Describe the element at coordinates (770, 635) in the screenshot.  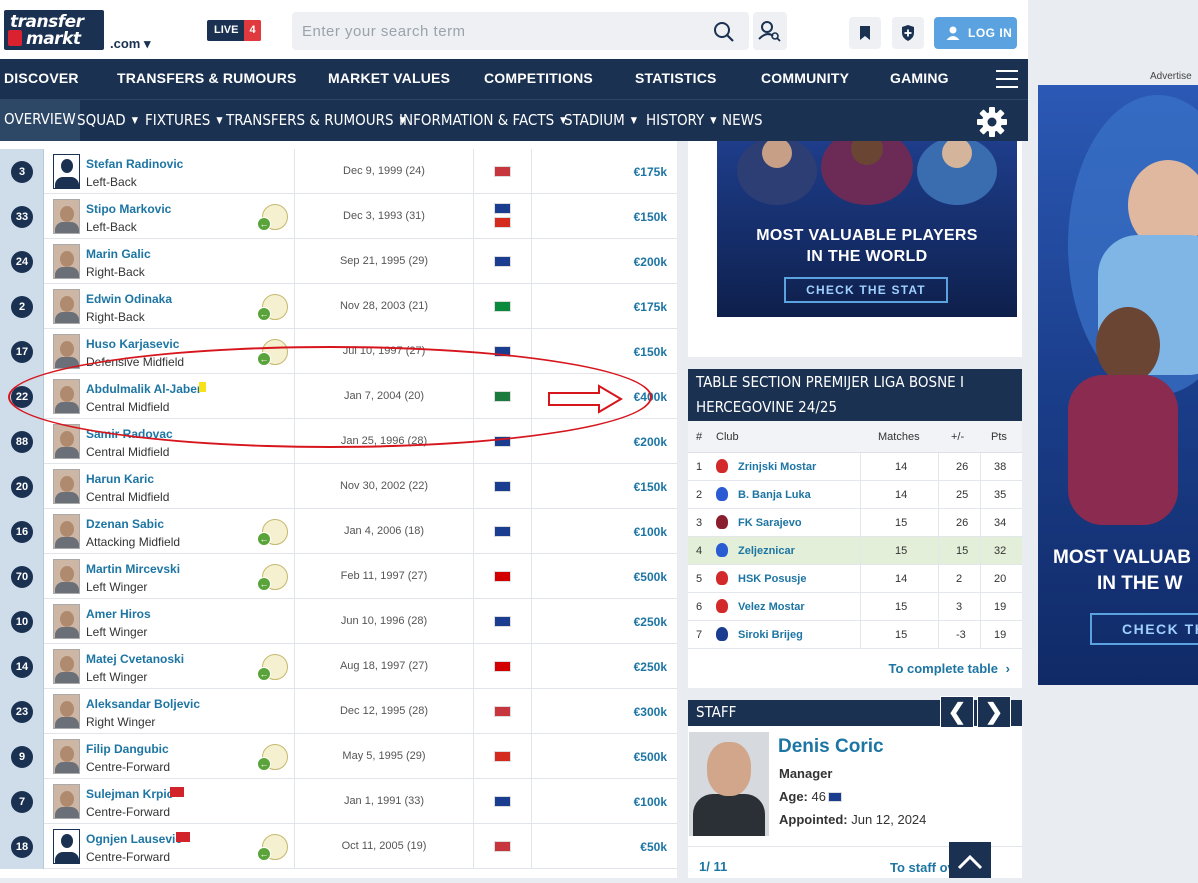
I see `club-name-link: Siroki Brijeg` at that location.